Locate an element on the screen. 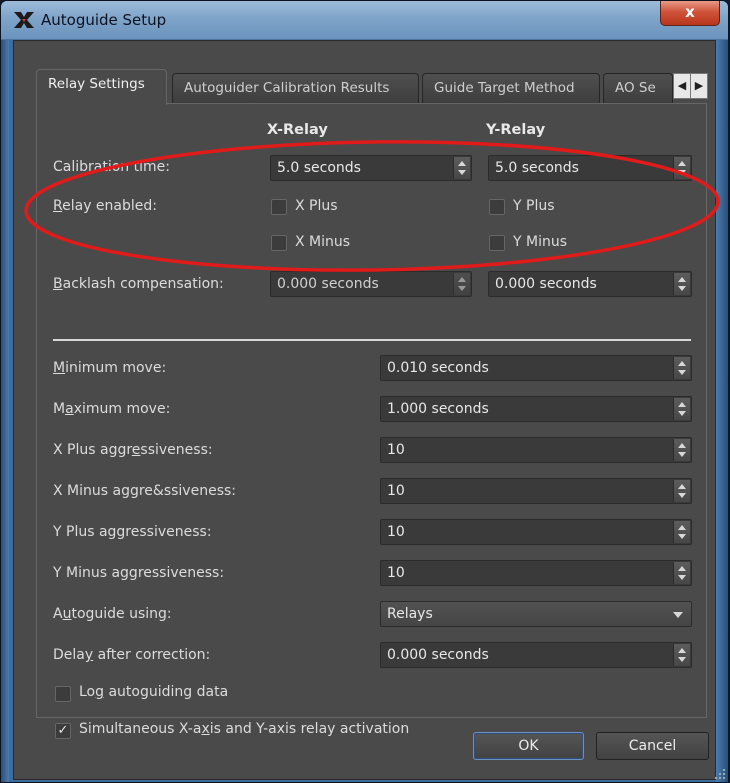 Image resolution: width=730 pixels, height=783 pixels. x-plus-checkbox is located at coordinates (279, 207).